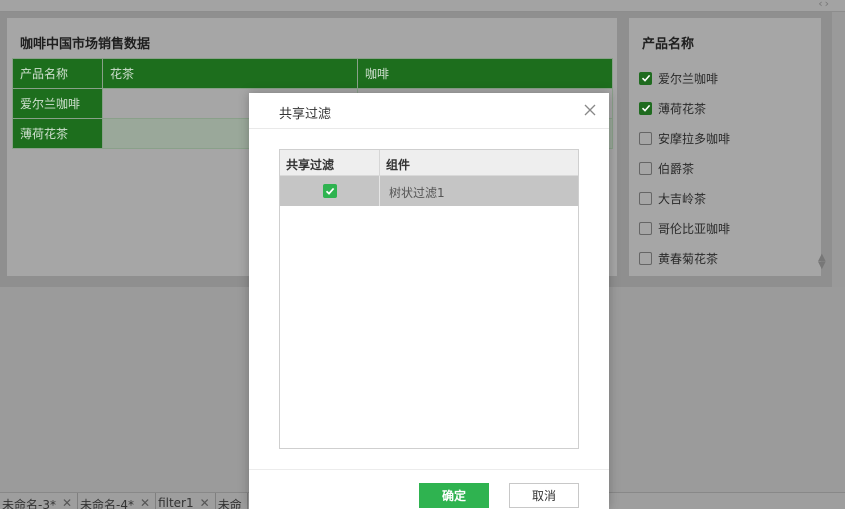 This screenshot has width=845, height=509. Describe the element at coordinates (590, 110) in the screenshot. I see `close-icon` at that location.